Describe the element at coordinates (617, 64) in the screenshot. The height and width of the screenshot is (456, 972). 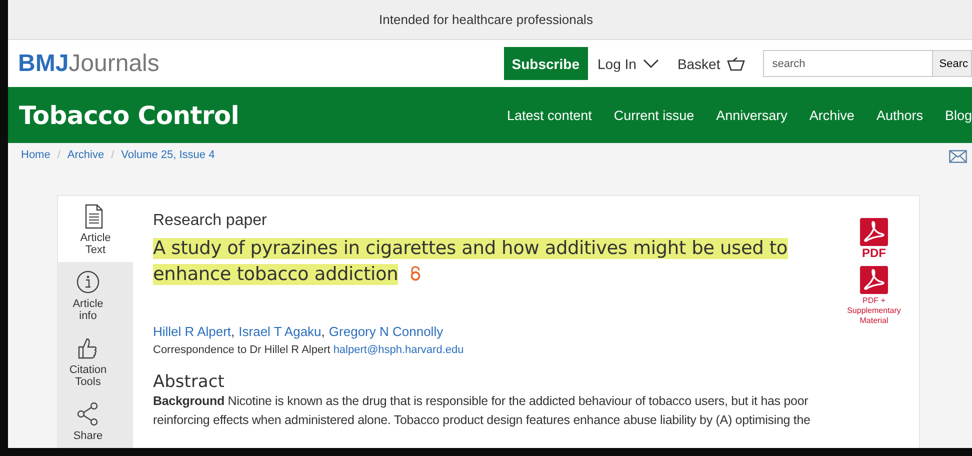
I see `login-link: Log In` at that location.